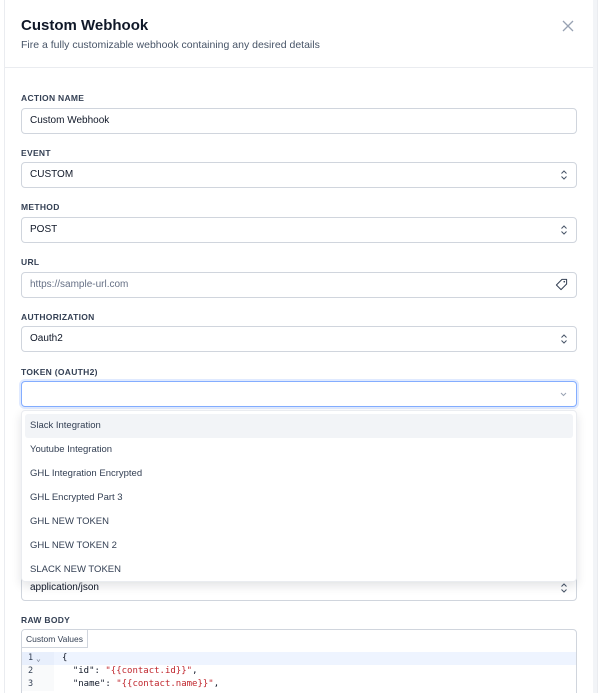  I want to click on code-line: 2 "id": "{{contact.id}}",, so click(299, 671).